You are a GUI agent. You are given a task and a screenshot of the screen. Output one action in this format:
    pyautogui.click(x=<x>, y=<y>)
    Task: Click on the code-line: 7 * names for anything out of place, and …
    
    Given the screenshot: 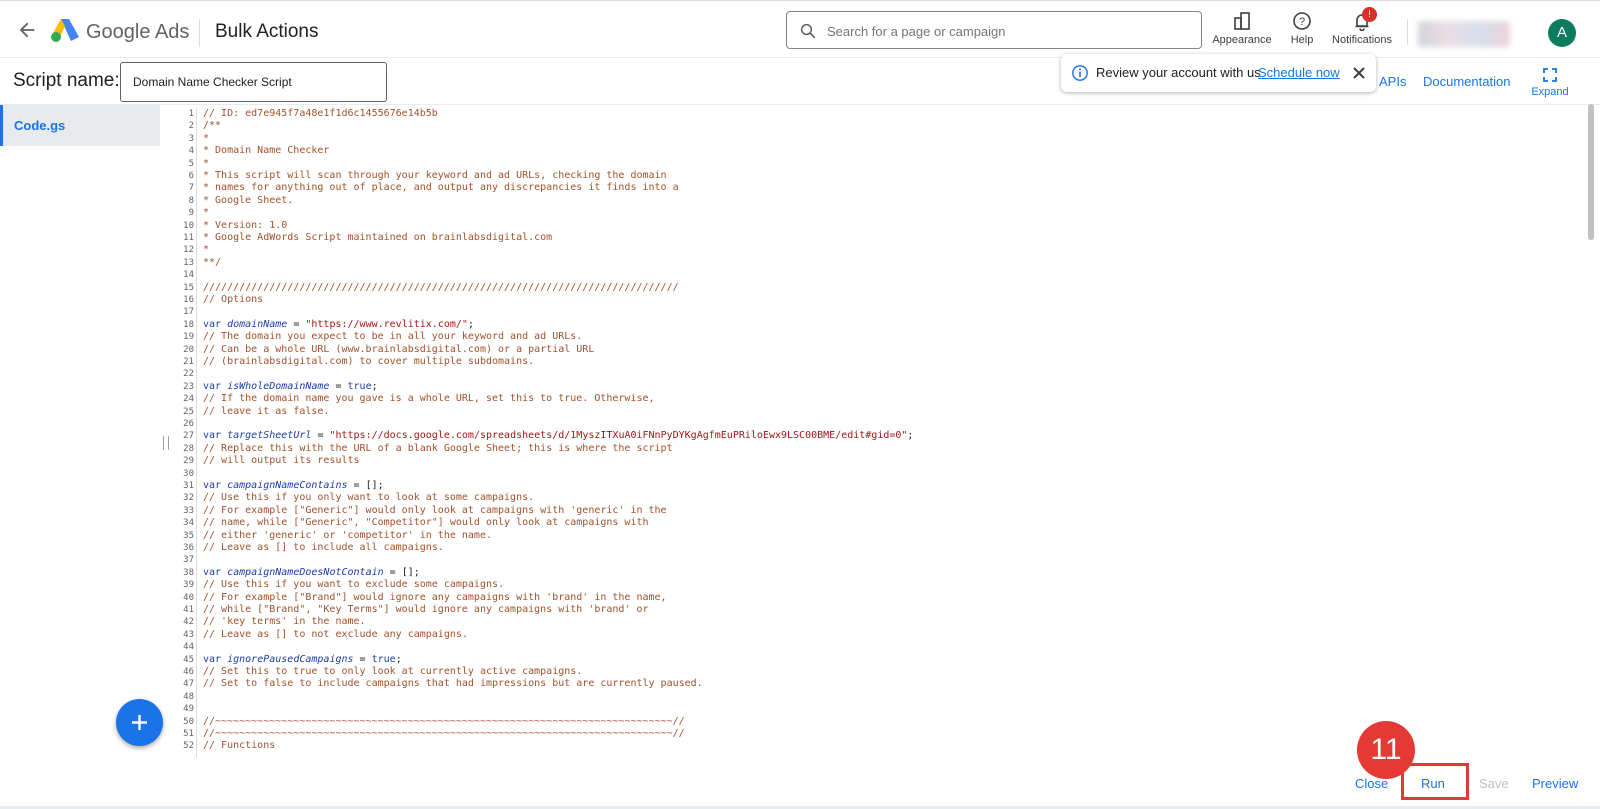 What is the action you would take?
    pyautogui.click(x=872, y=188)
    